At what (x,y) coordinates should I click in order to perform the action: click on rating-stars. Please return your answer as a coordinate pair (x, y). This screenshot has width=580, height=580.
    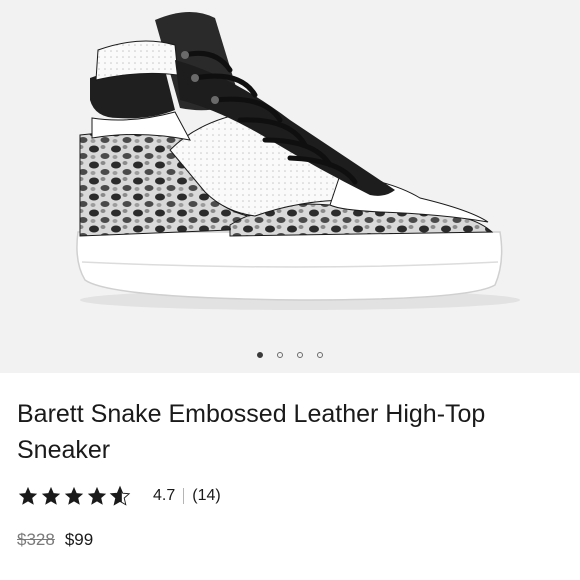
    Looking at the image, I should click on (74, 496).